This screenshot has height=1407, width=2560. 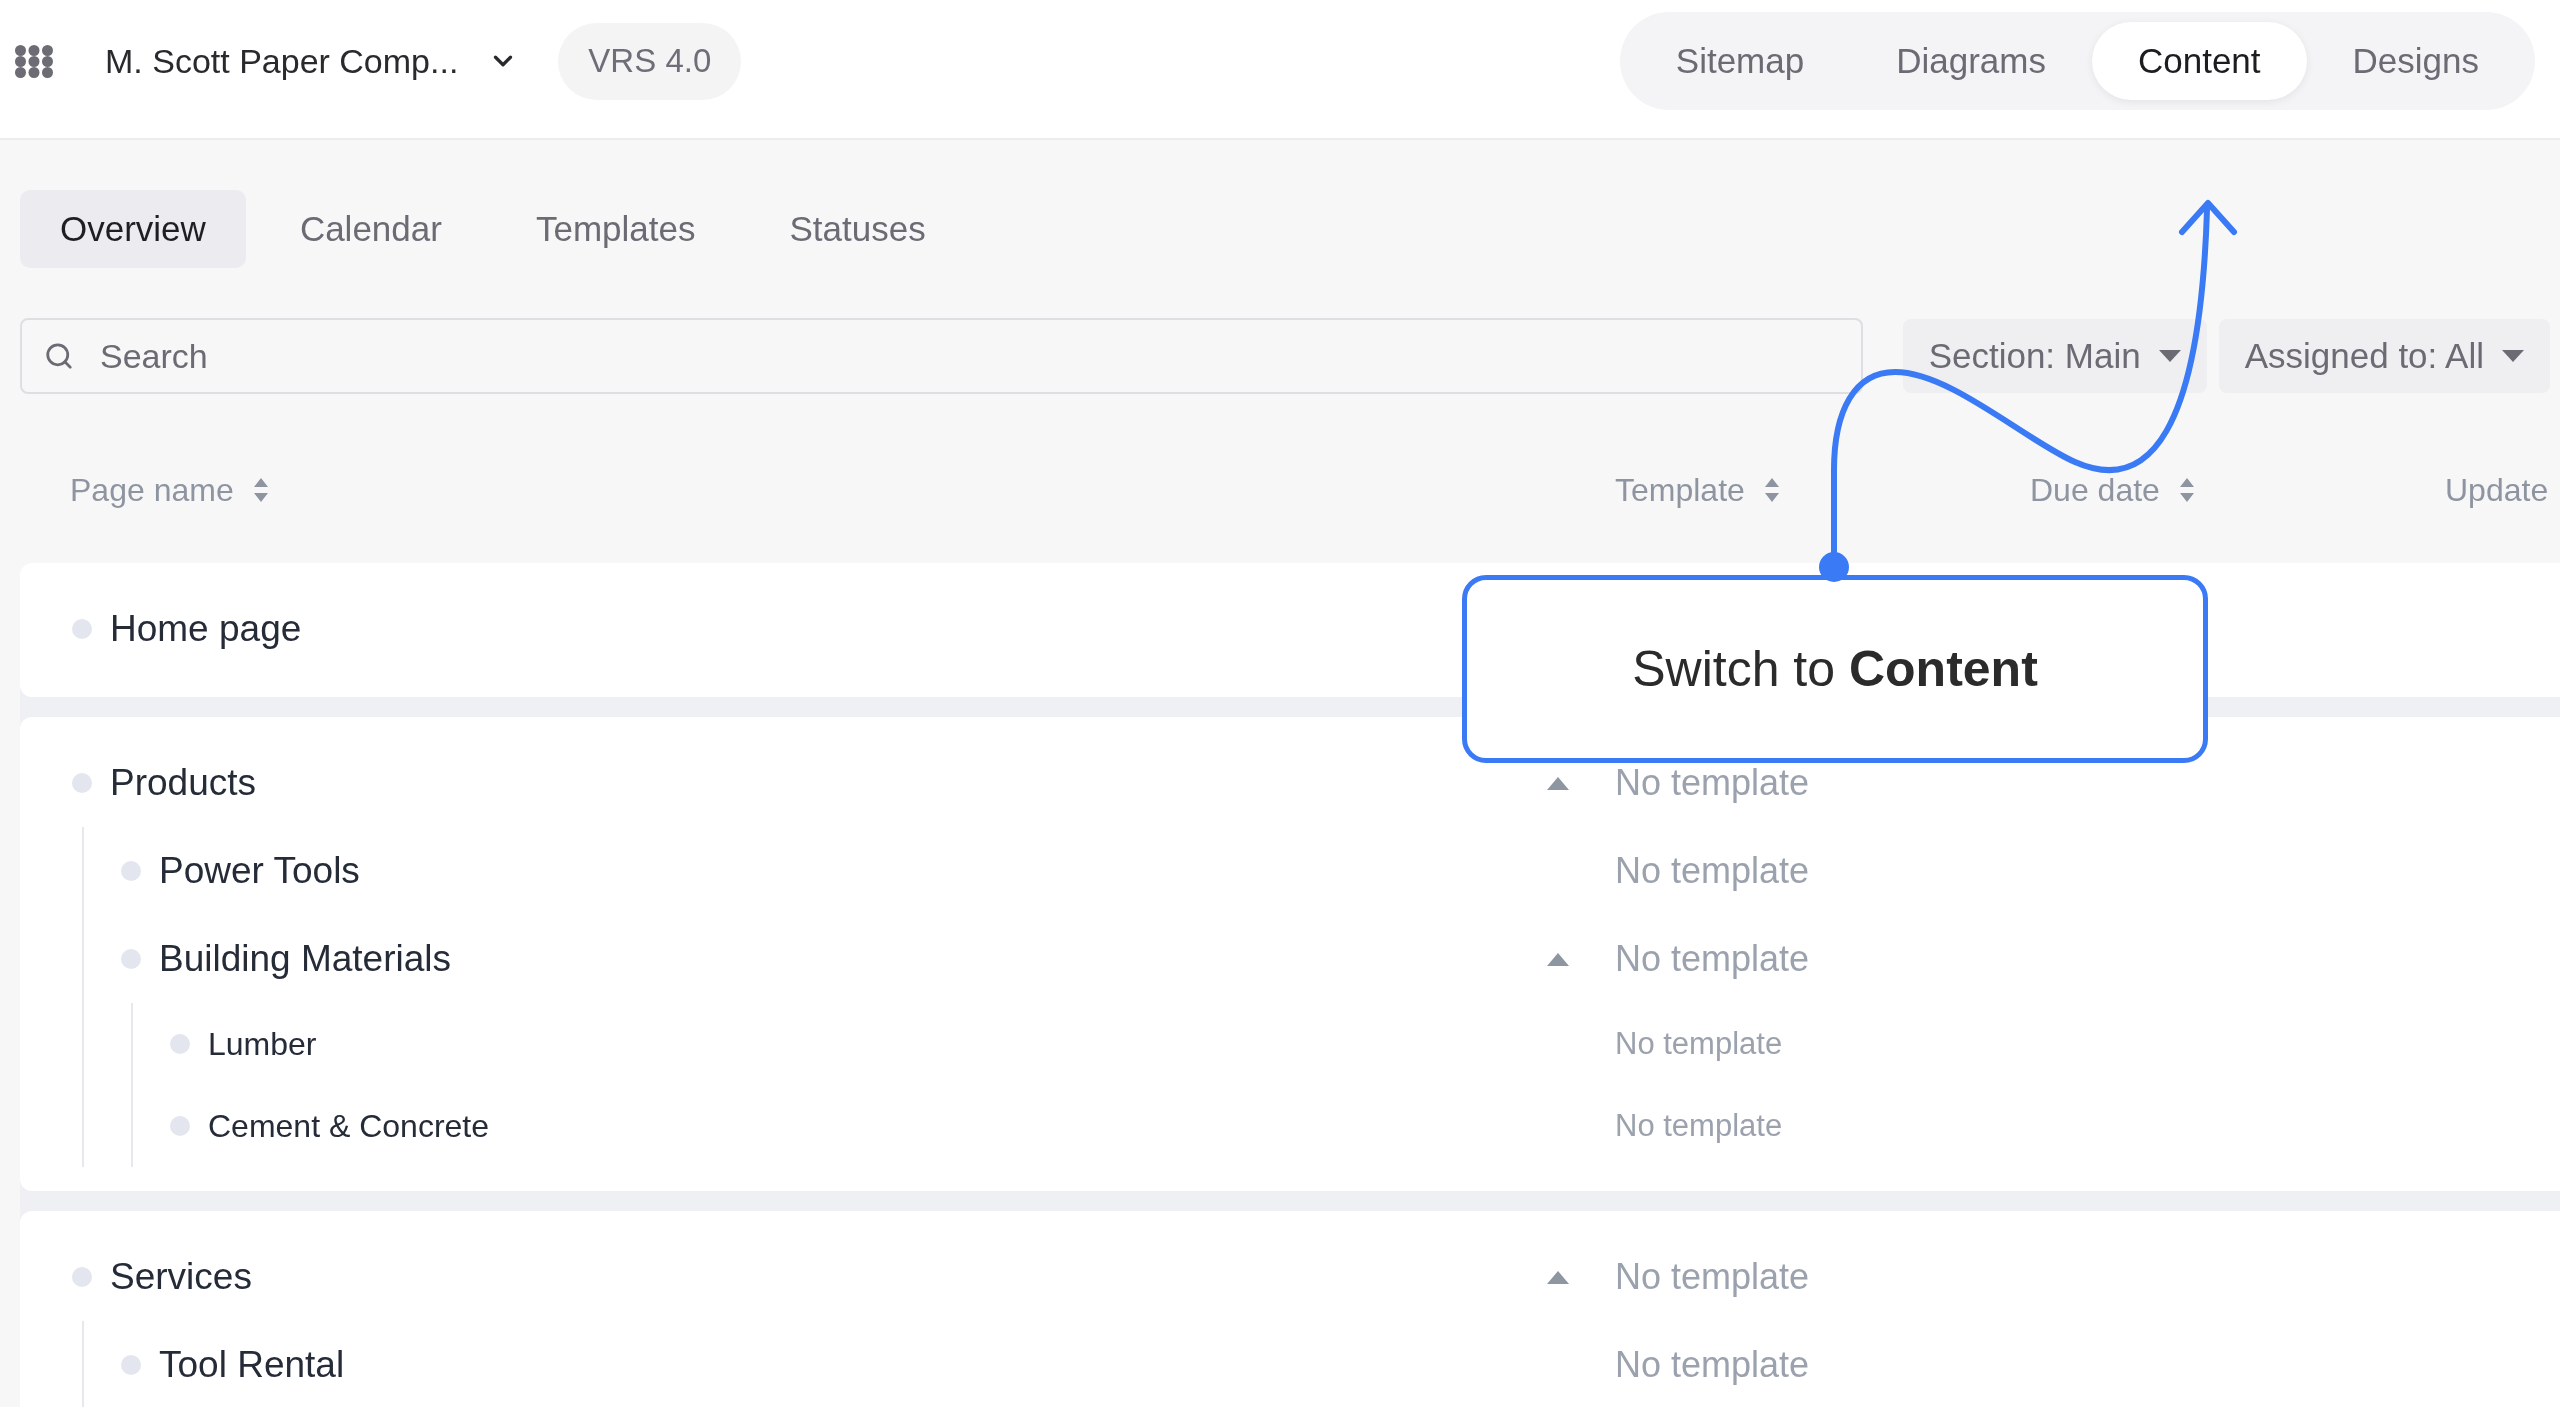 What do you see at coordinates (169, 490) in the screenshot?
I see `column-header: Page name` at bounding box center [169, 490].